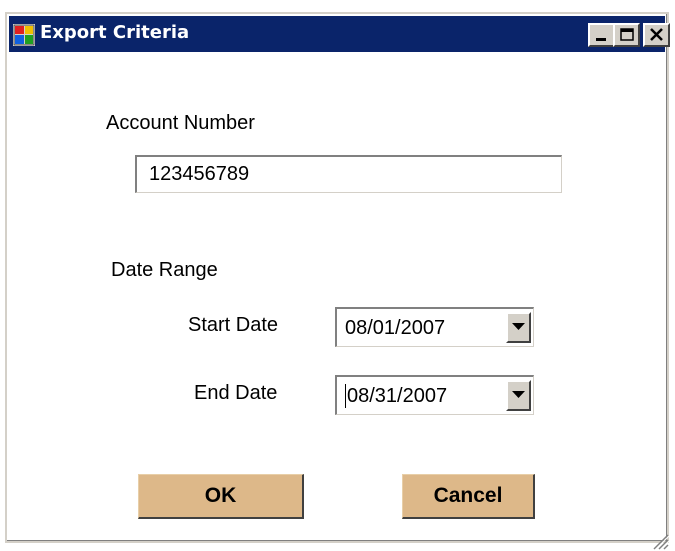 This screenshot has width=675, height=551. I want to click on minimize-icon, so click(601, 39).